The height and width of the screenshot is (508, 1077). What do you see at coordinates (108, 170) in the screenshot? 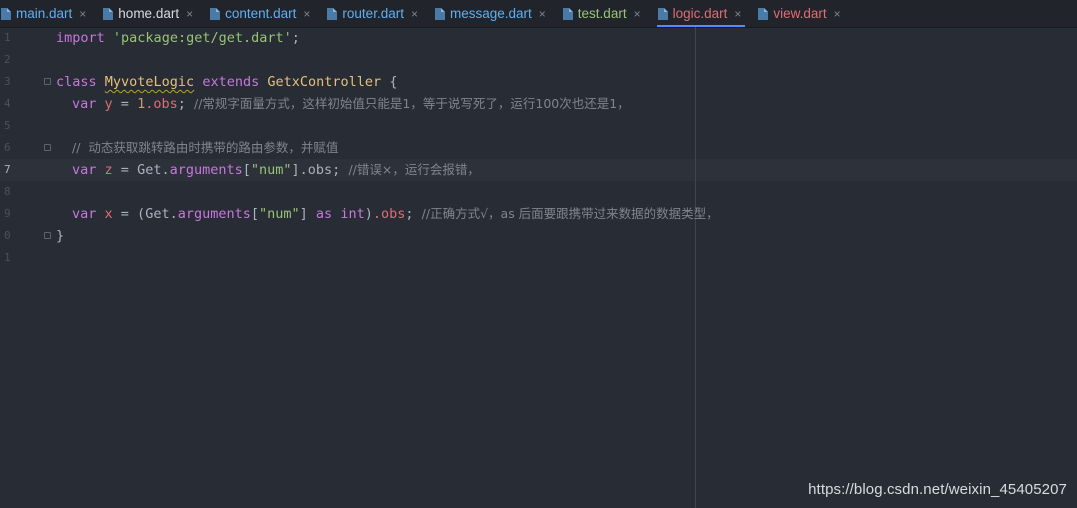
I see `variable-name: z` at bounding box center [108, 170].